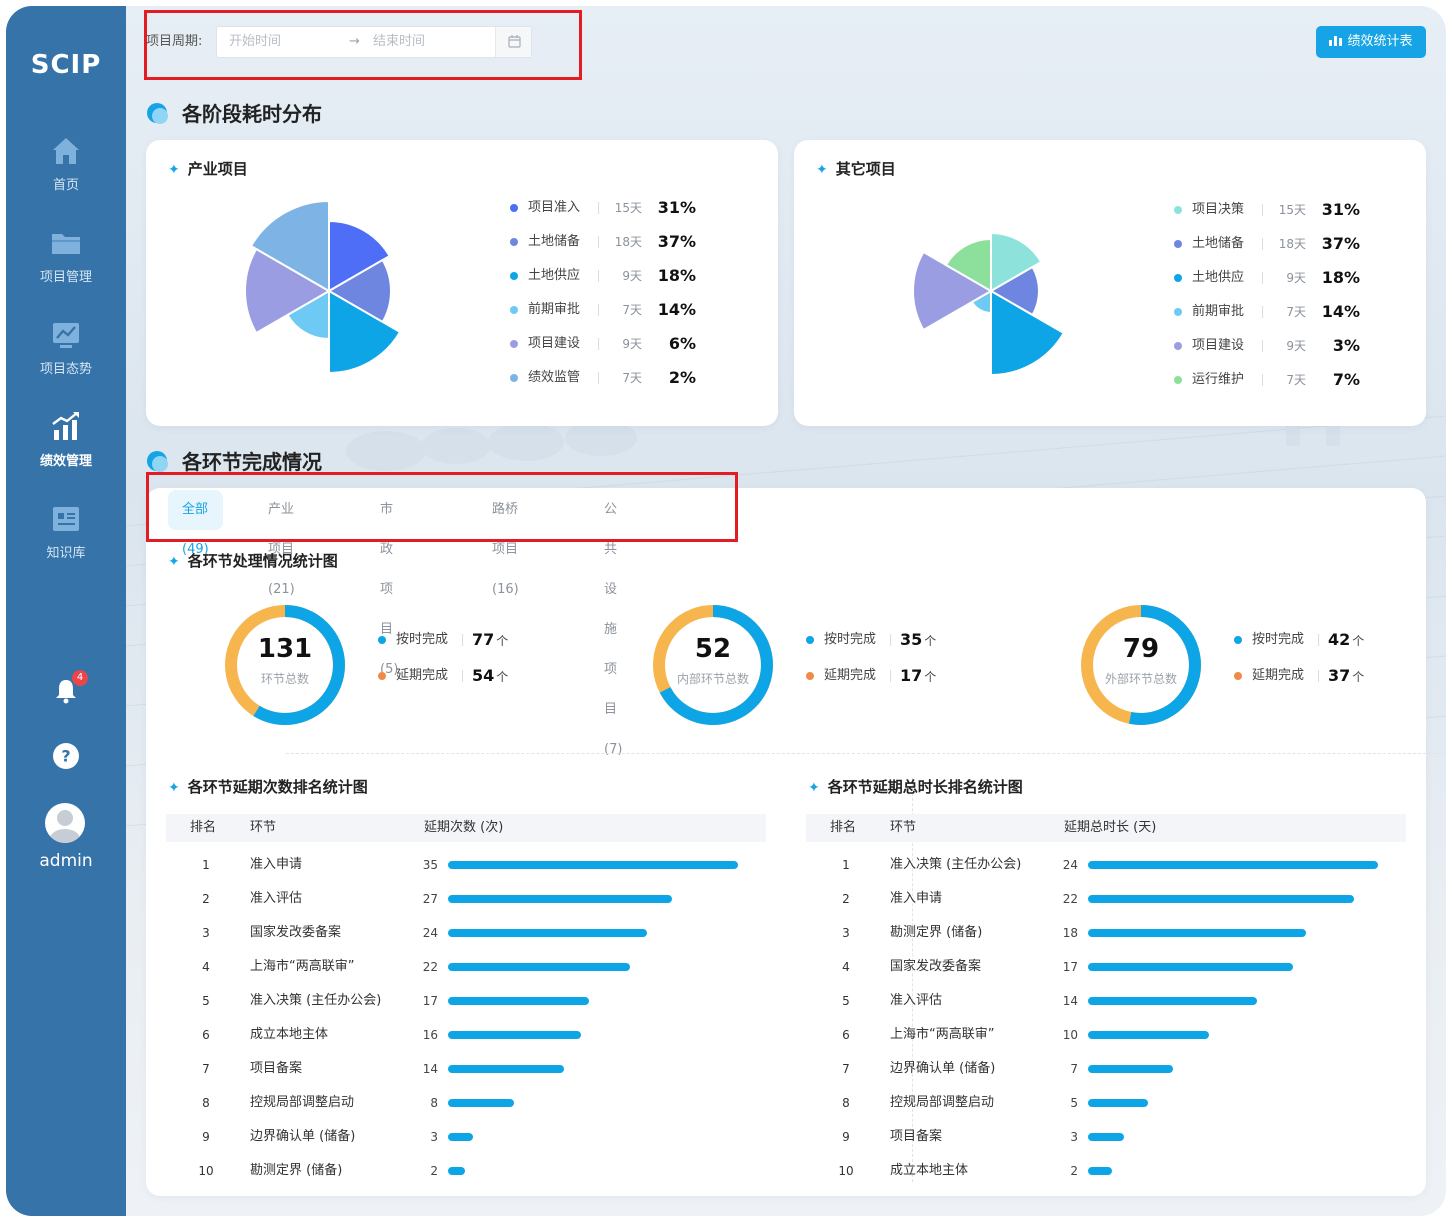 Image resolution: width=1452 pixels, height=1222 pixels. I want to click on table-row: 6 上海市“两高联审” 10, so click(1106, 1035).